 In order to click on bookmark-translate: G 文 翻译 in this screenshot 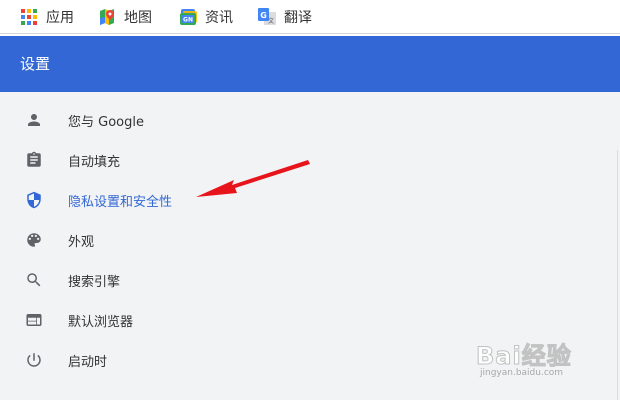, I will do `click(285, 17)`.